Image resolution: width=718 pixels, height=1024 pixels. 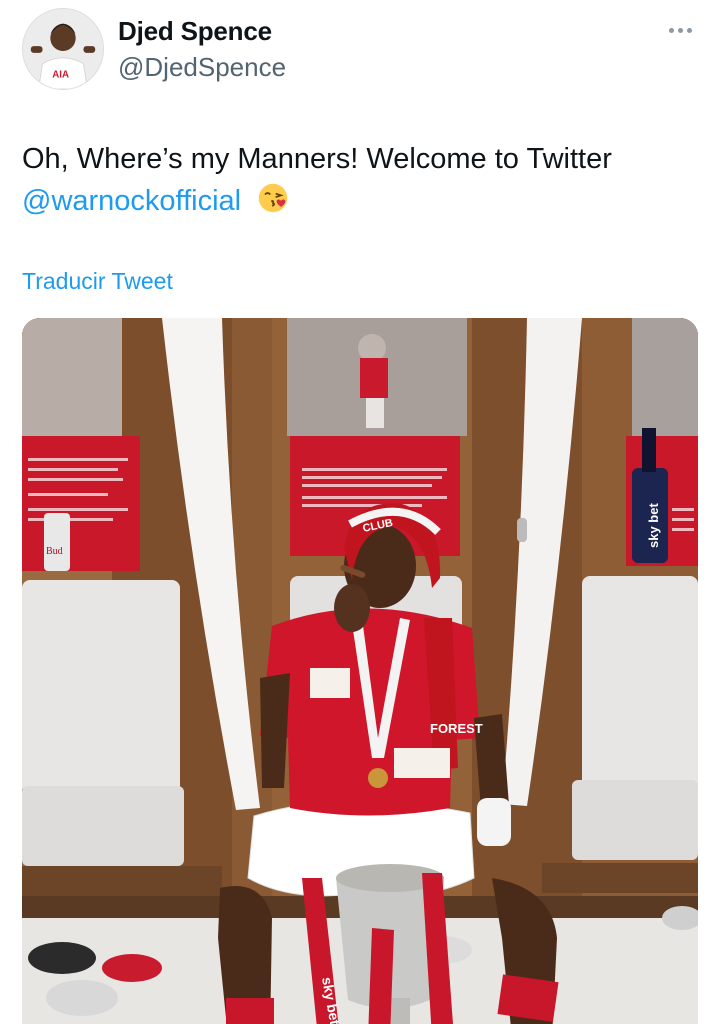 I want to click on avatar-jersey-text: AIA, so click(x=60, y=74).